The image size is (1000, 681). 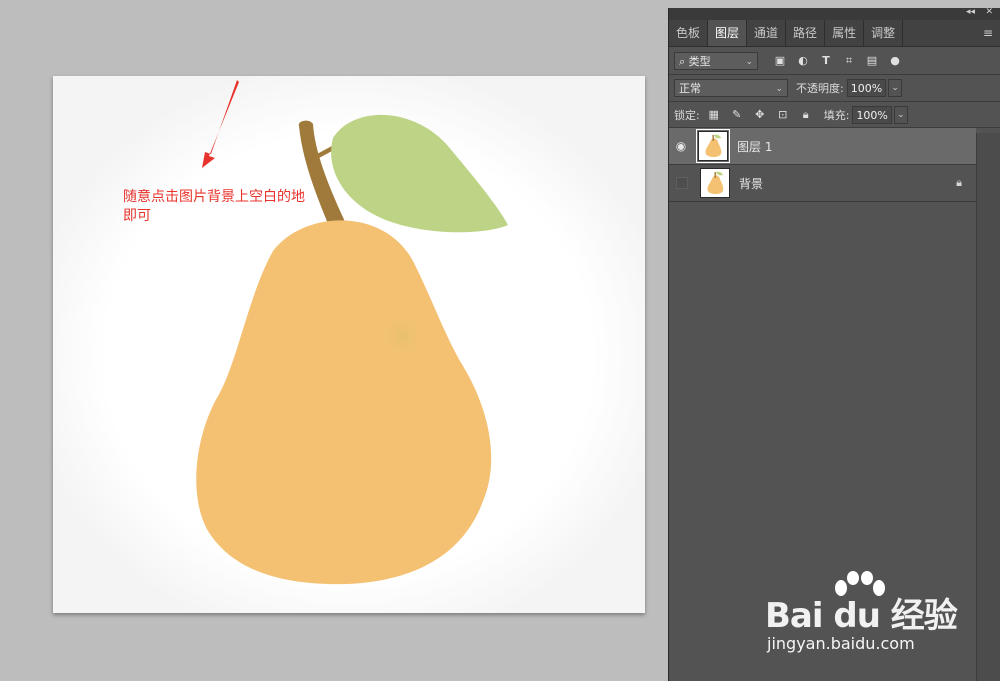 I want to click on layer-name: 背景, so click(x=751, y=183).